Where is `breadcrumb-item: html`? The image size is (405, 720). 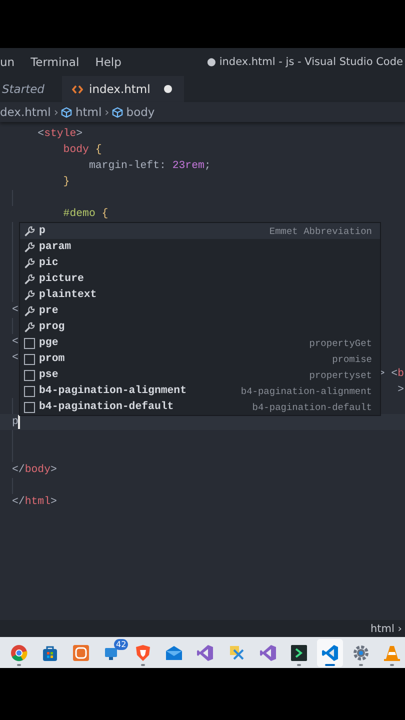 breadcrumb-item: html is located at coordinates (88, 112).